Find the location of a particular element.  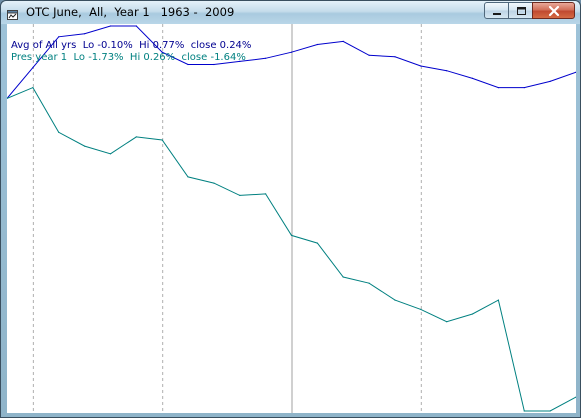

close-icon is located at coordinates (554, 11).